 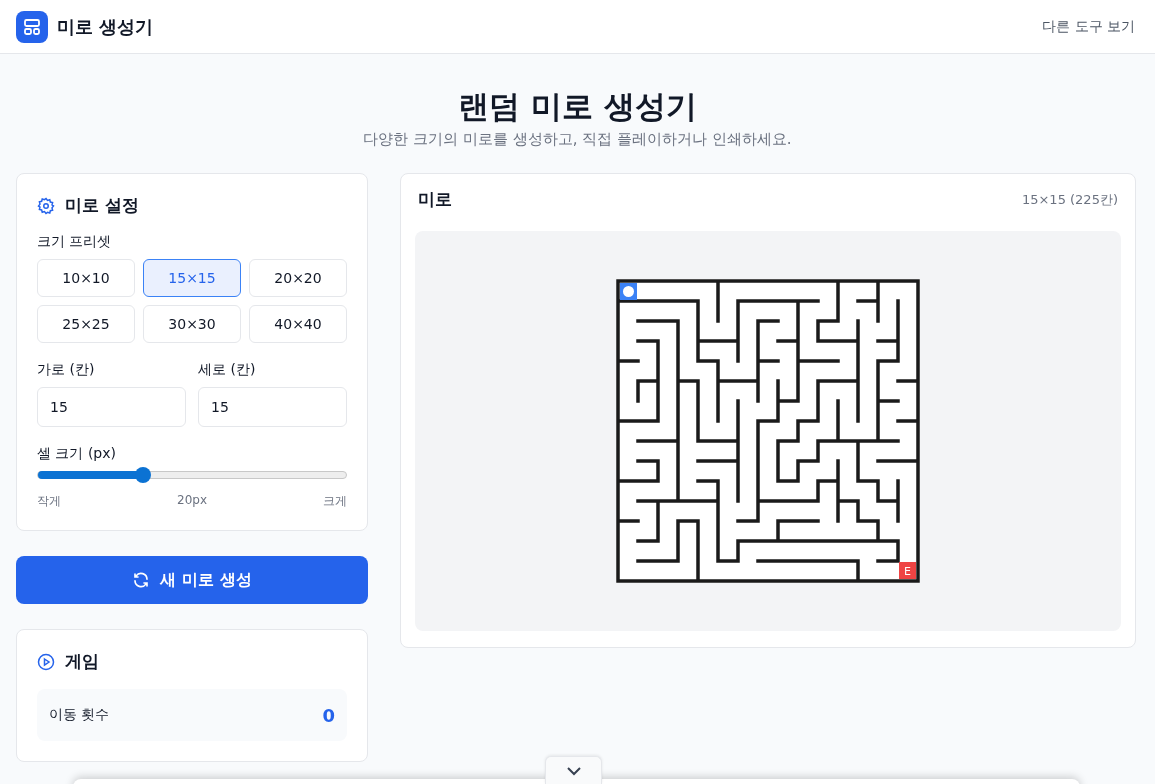 What do you see at coordinates (86, 324) in the screenshot?
I see `preset-button: 25×25` at bounding box center [86, 324].